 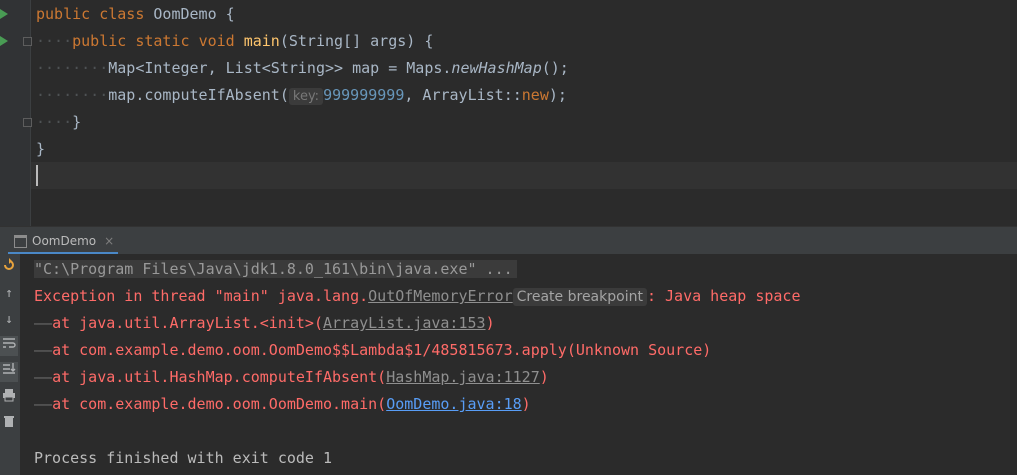 What do you see at coordinates (9, 268) in the screenshot?
I see `rerun-icon` at bounding box center [9, 268].